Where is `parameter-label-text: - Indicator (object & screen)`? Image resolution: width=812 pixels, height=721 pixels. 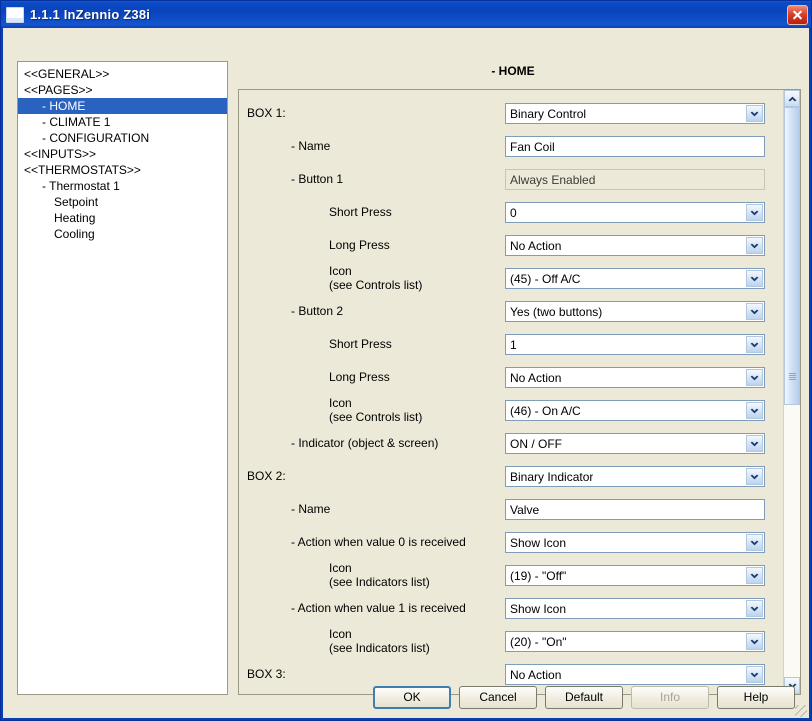 parameter-label-text: - Indicator (object & screen) is located at coordinates (365, 442).